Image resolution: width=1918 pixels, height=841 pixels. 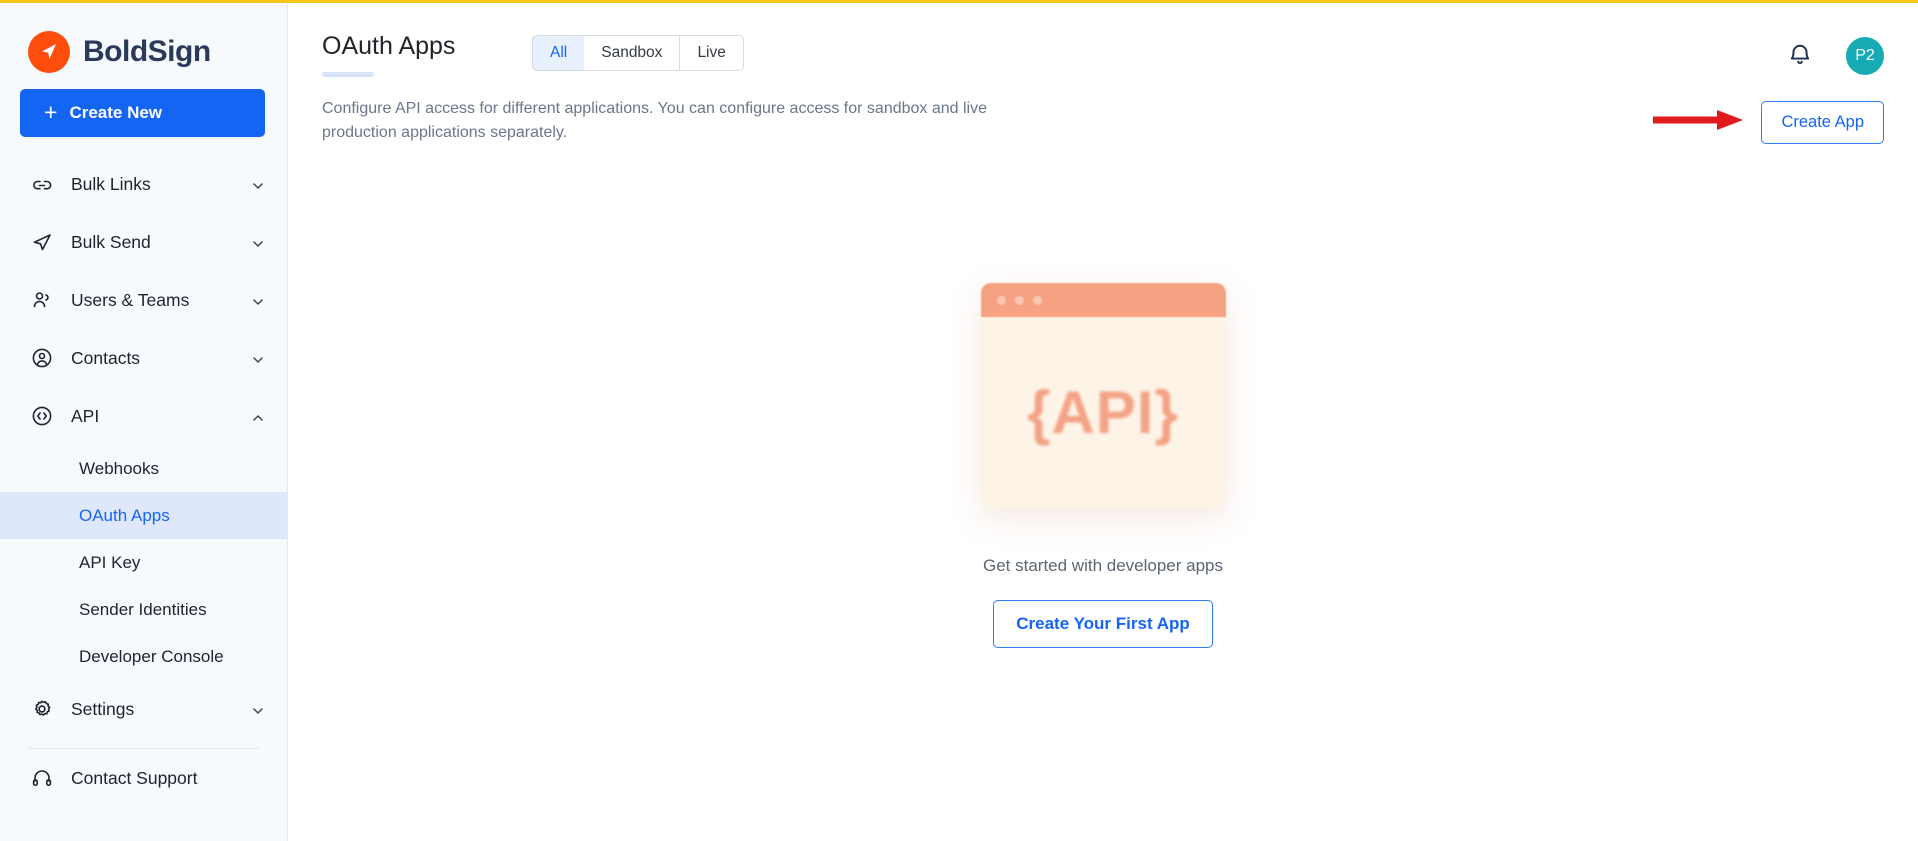 I want to click on sidebar-item-bulk-links: Bulk Links, so click(x=143, y=184).